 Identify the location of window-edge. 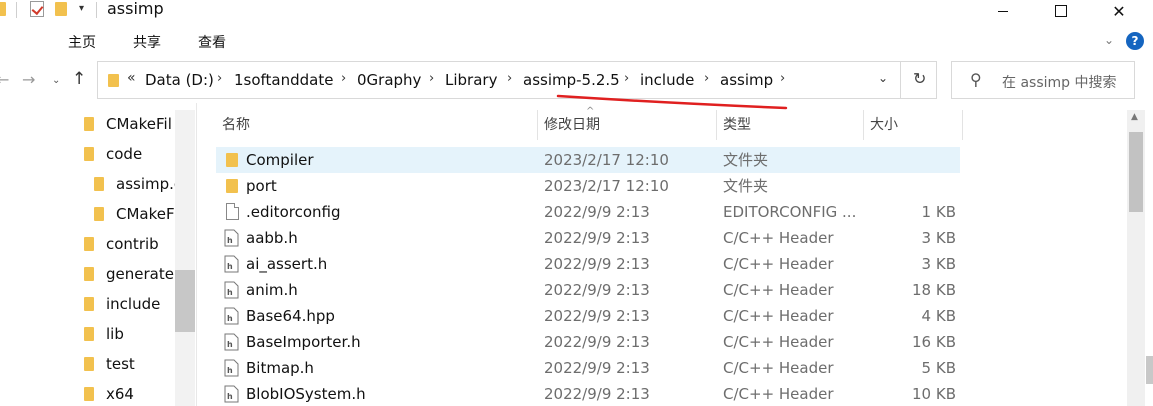
(1149, 370).